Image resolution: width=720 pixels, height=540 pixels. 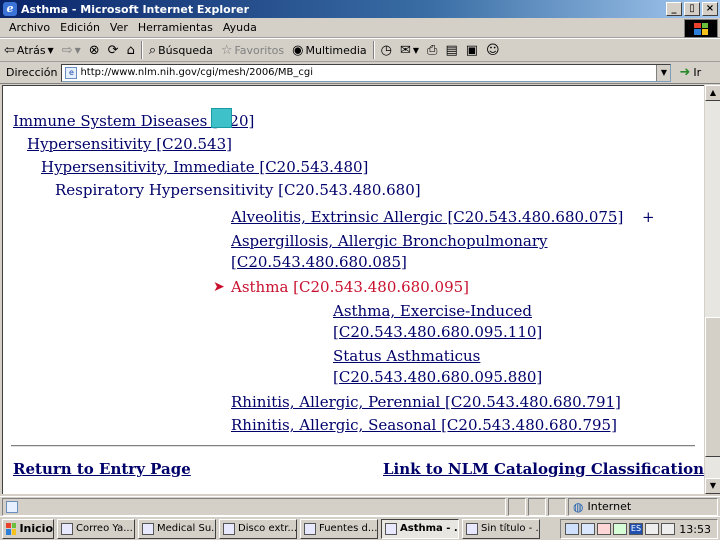 What do you see at coordinates (712, 289) in the screenshot?
I see `vertical-scrollbar: ▲ ▼` at bounding box center [712, 289].